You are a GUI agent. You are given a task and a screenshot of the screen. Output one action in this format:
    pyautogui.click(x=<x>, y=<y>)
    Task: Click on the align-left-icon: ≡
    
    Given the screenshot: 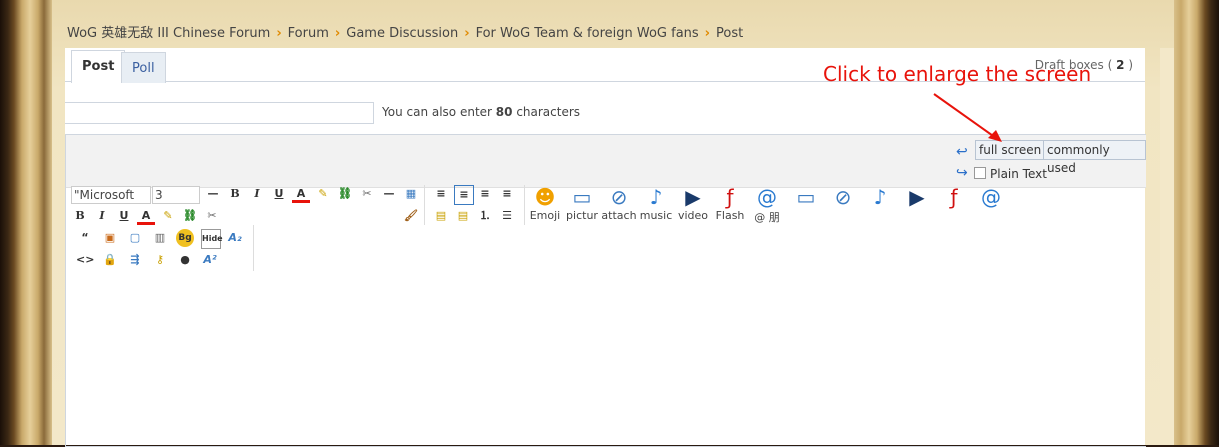 What is the action you would take?
    pyautogui.click(x=441, y=194)
    